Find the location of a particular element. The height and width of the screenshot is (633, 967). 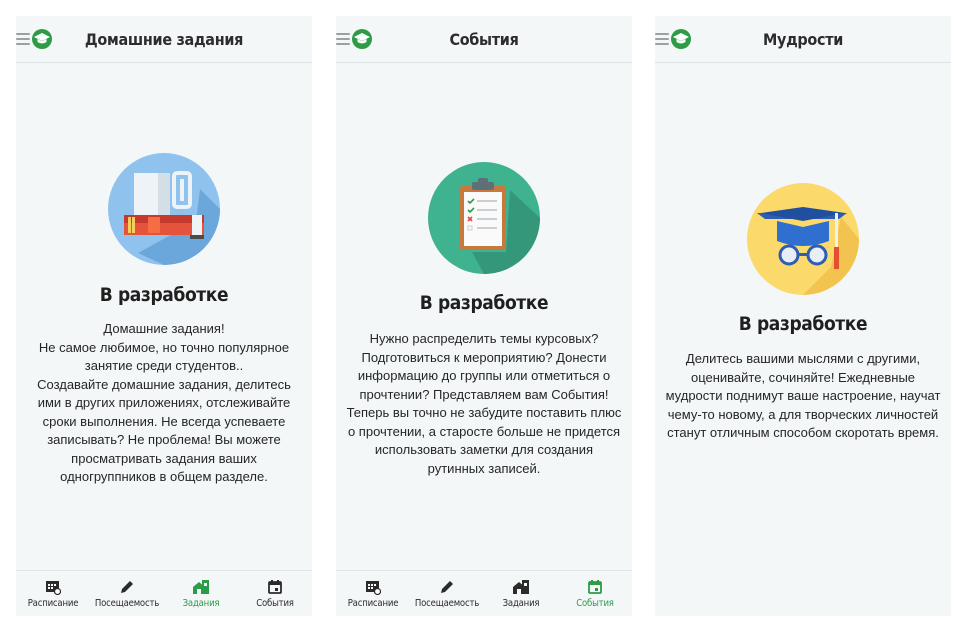

clipboard-checklist-illustration is located at coordinates (484, 218).